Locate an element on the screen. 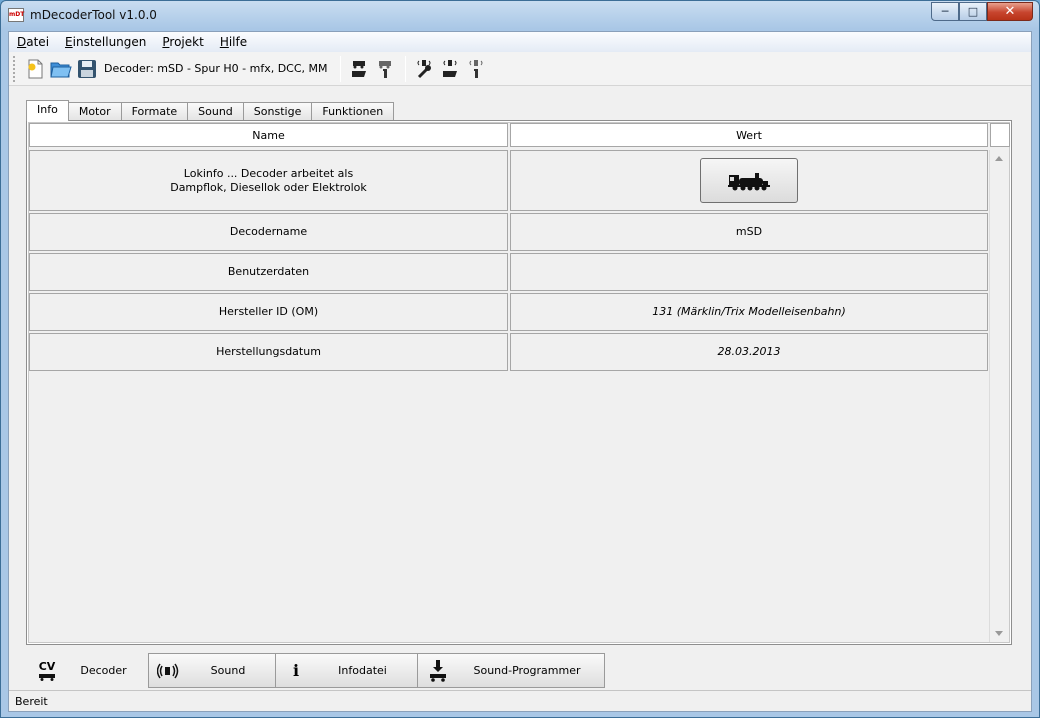 This screenshot has height=718, width=1040. sound-write-button is located at coordinates (451, 69).